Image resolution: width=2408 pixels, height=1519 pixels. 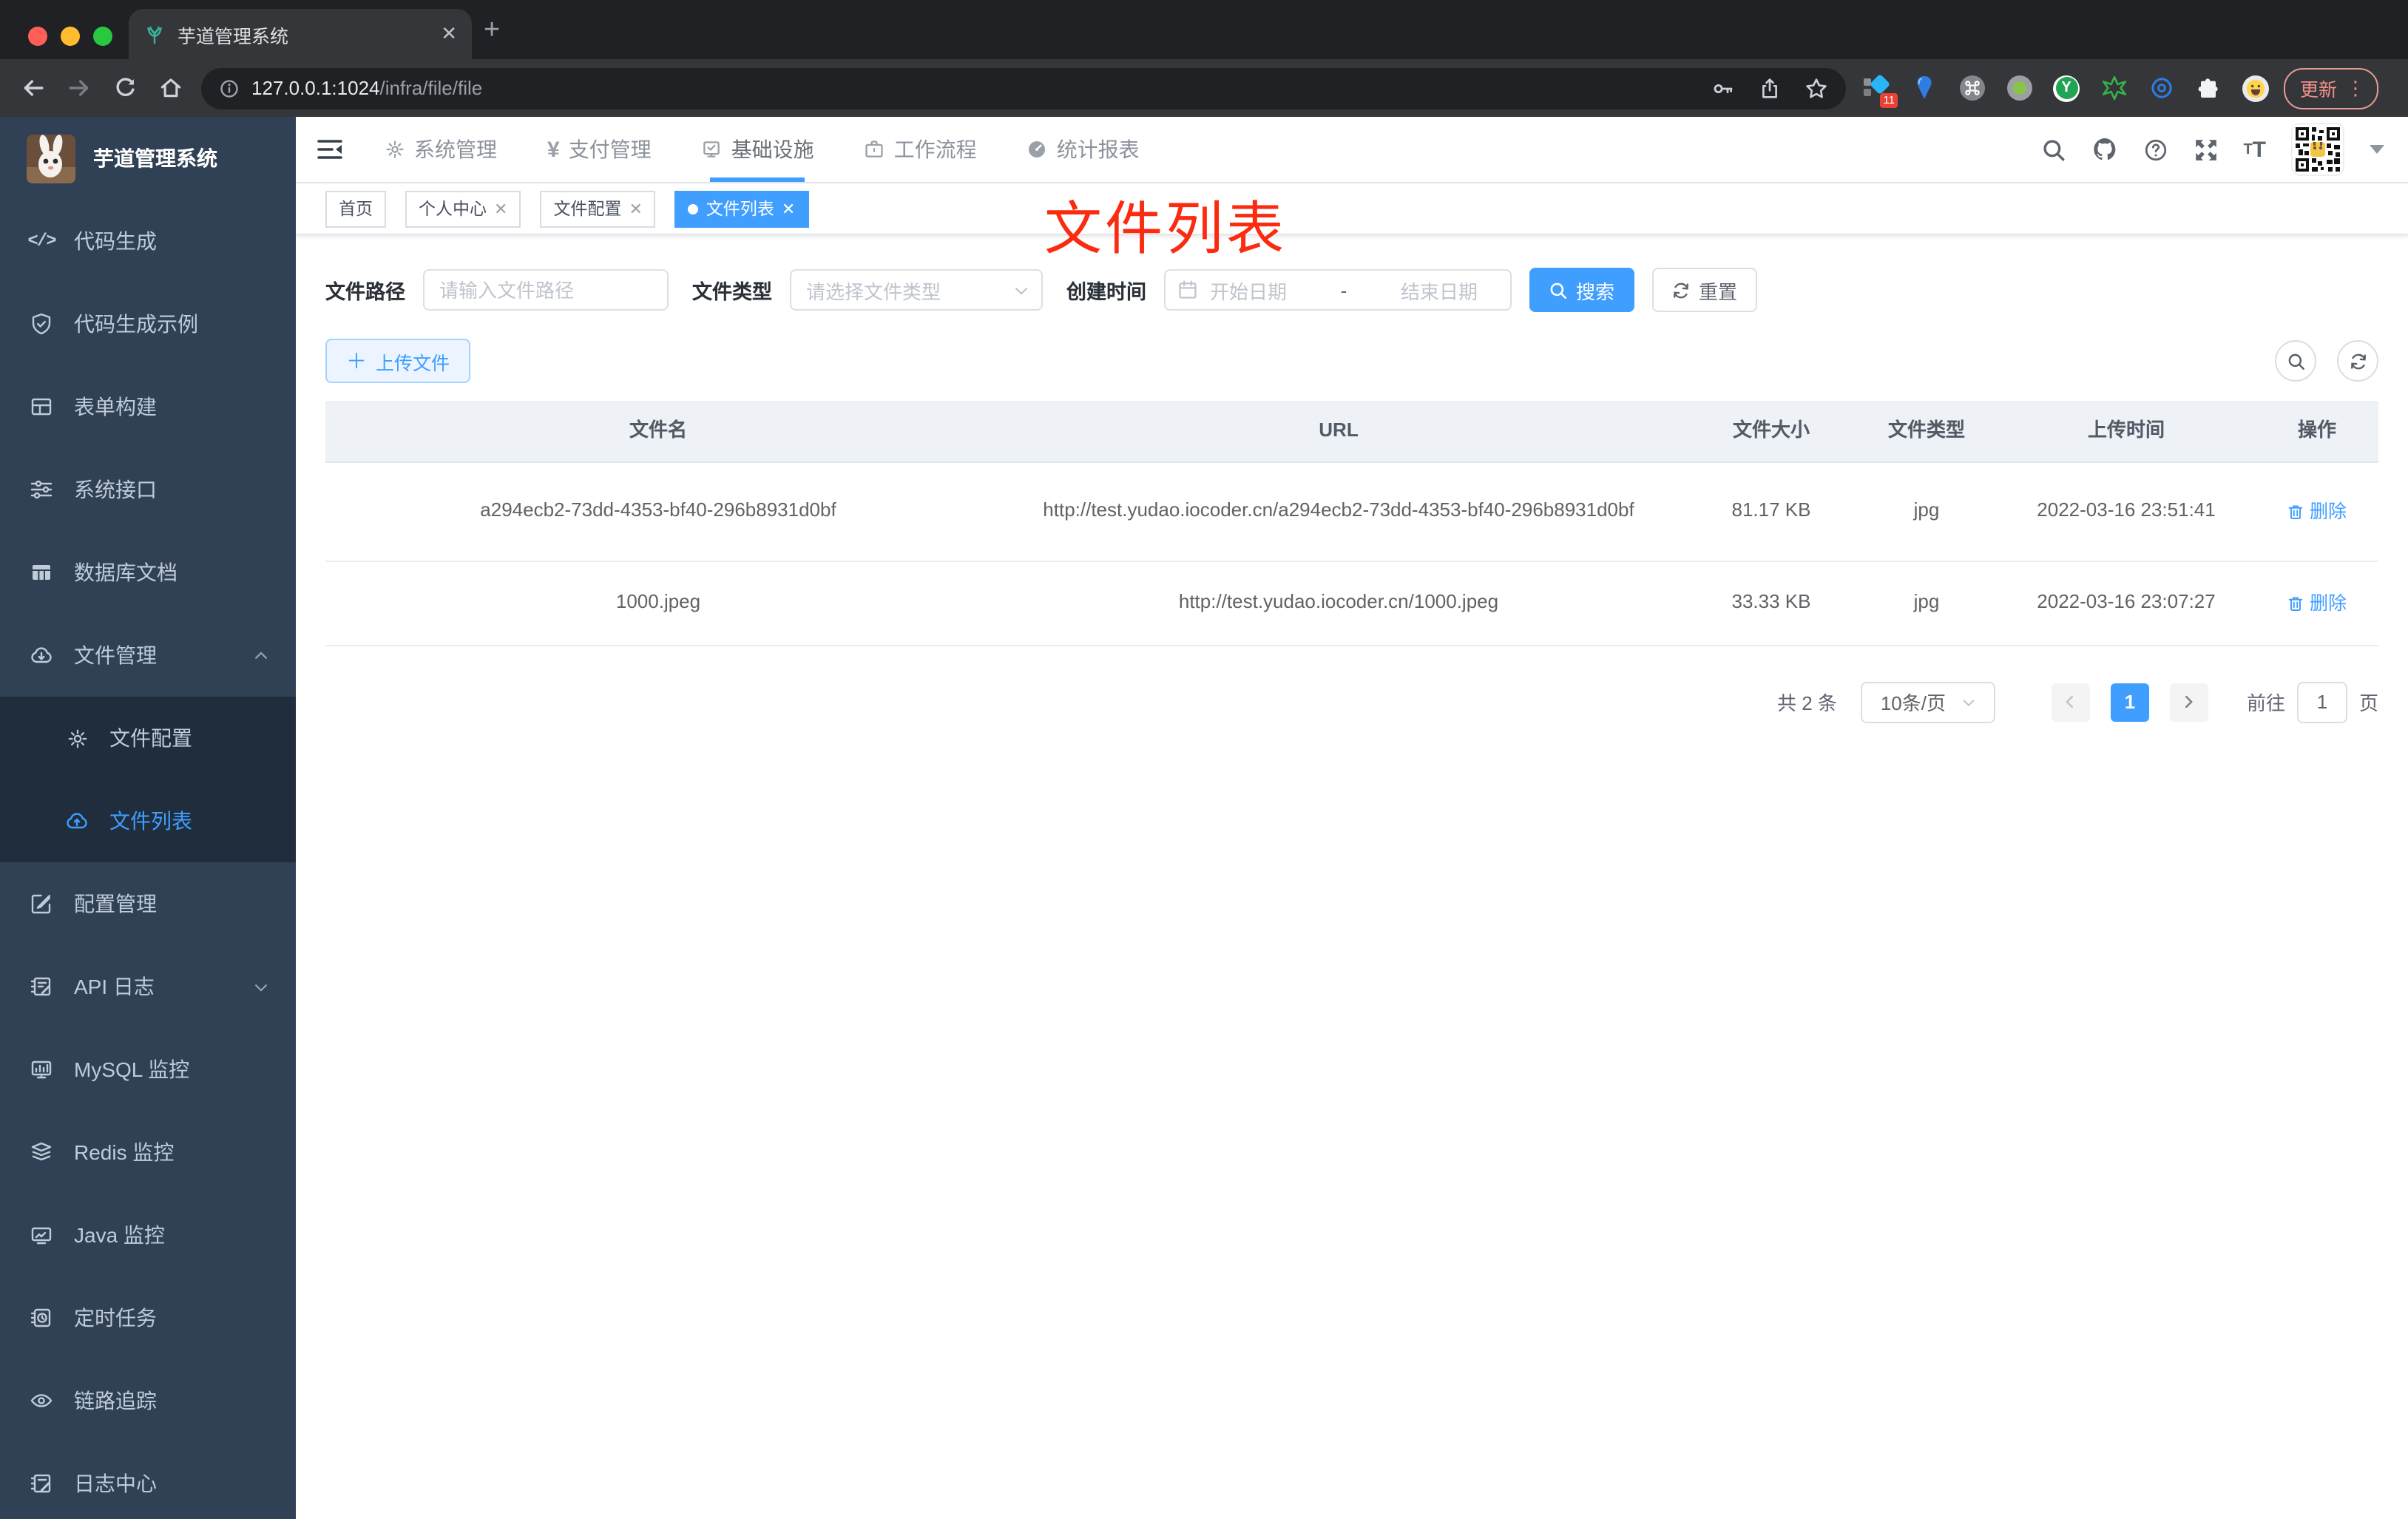 I want to click on cloud-upload-icon, so click(x=77, y=821).